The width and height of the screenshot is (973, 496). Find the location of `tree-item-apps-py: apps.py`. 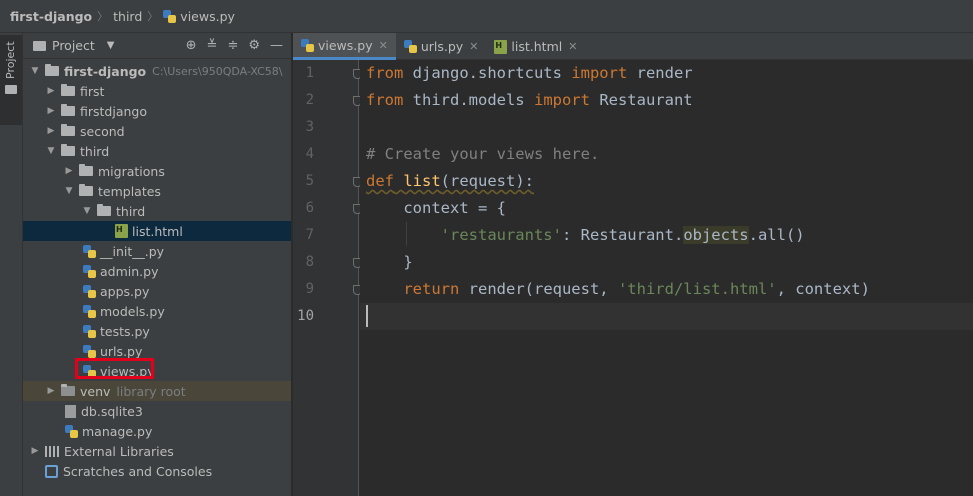

tree-item-apps-py: apps.py is located at coordinates (157, 291).